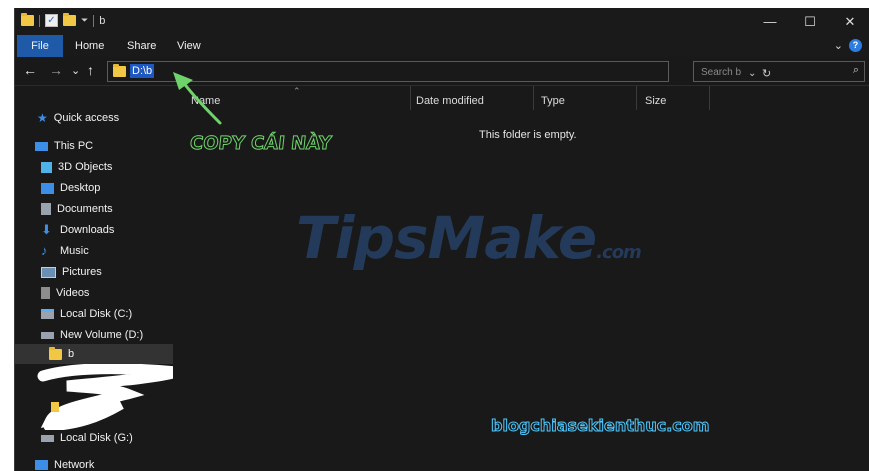 The width and height of the screenshot is (869, 471). Describe the element at coordinates (41, 146) in the screenshot. I see `computer-icon` at that location.